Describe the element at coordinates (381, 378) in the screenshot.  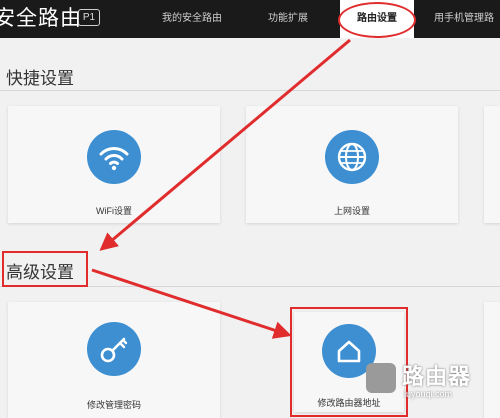
I see `watermark-logo-icon` at that location.